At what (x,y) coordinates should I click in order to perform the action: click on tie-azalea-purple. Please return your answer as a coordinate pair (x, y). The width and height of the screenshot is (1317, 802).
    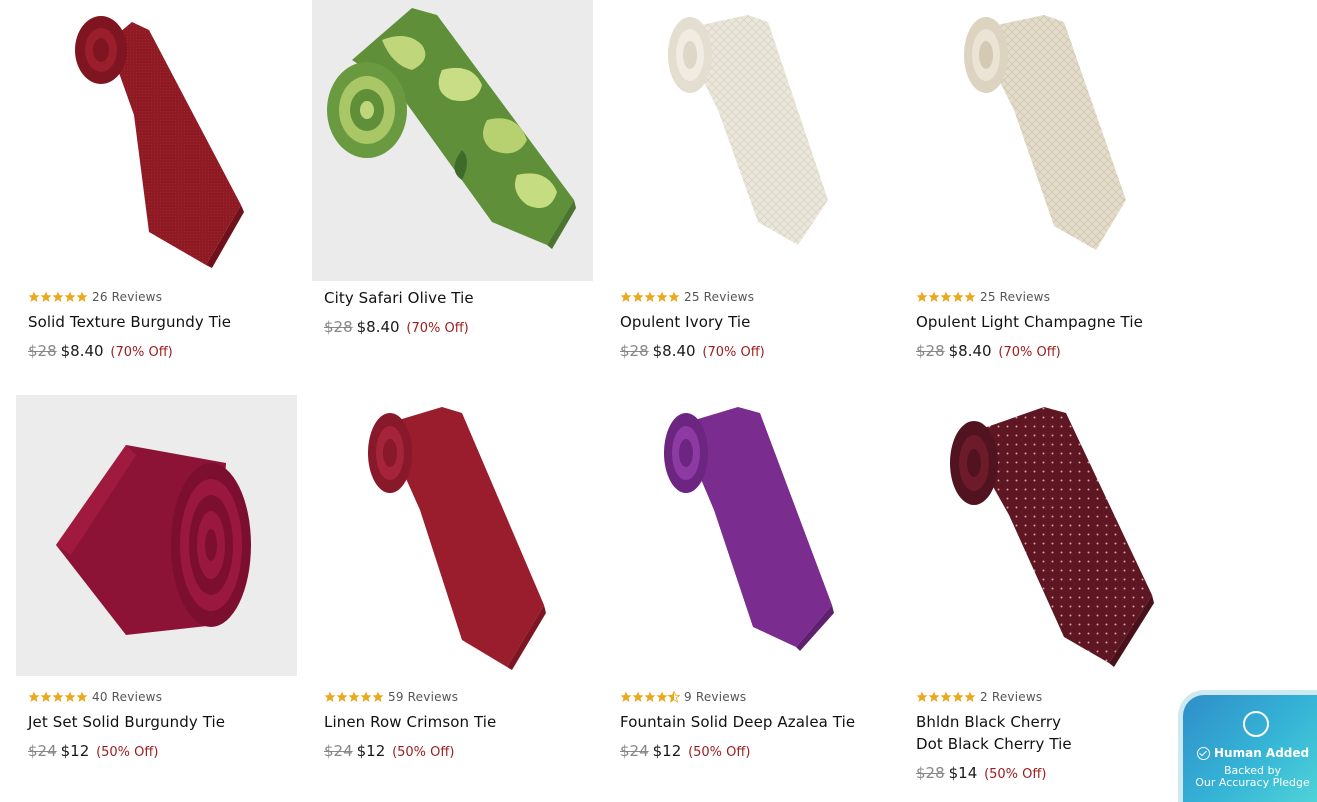
    Looking at the image, I should click on (749, 529).